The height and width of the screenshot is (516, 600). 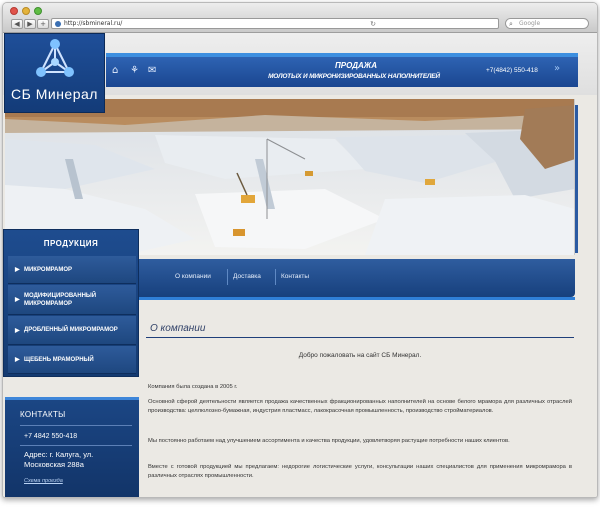 I want to click on sidebar-item-marble-gravel: ▶ ЩЕБЕНЬ МРАМОРНЫЙ, so click(x=72, y=360).